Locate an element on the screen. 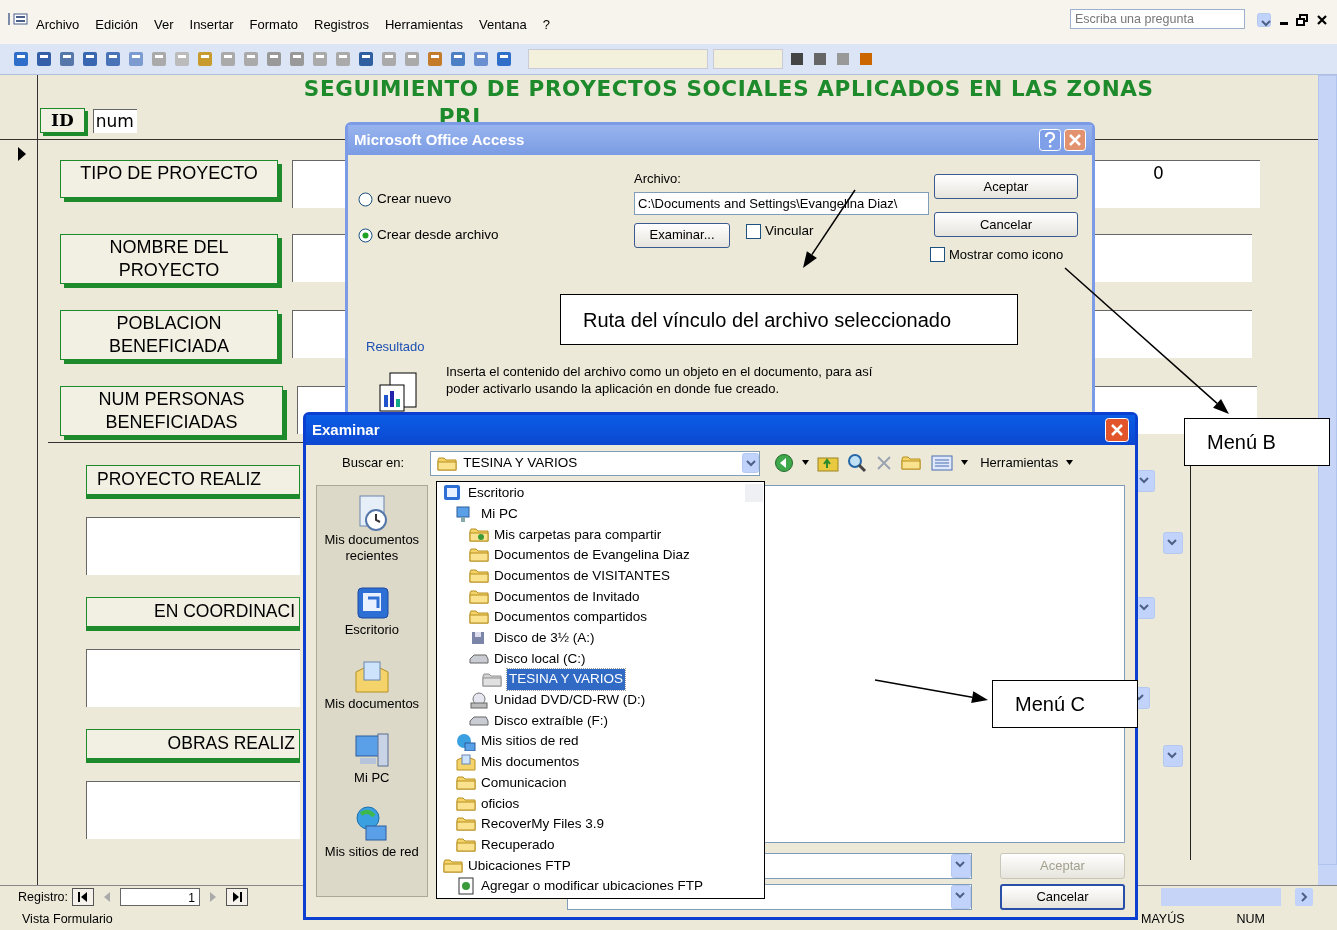 The image size is (1337, 930). first-record-icon is located at coordinates (83, 897).